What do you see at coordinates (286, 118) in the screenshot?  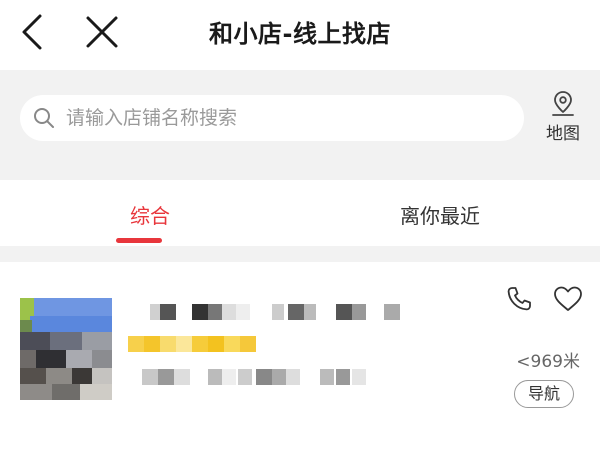 I see `search-input` at bounding box center [286, 118].